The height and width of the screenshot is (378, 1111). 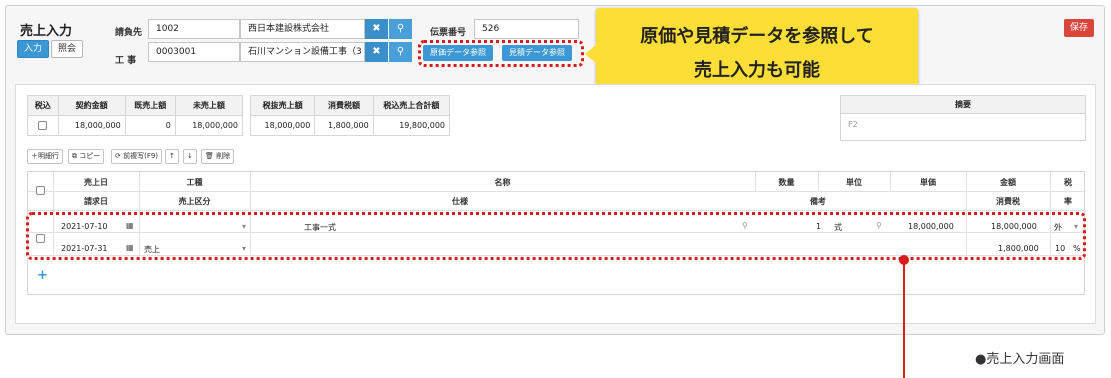 What do you see at coordinates (209, 105) in the screenshot?
I see `unsold-amount-header: 未売上額` at bounding box center [209, 105].